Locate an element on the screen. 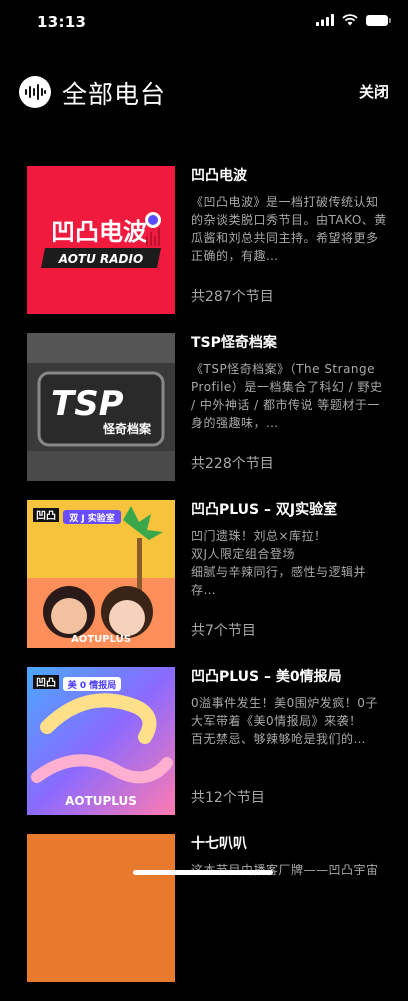 The image size is (408, 1001). station-item: 十七叭叭 这本节目由播客厂牌——凹凸宇宙 is located at coordinates (209, 908).